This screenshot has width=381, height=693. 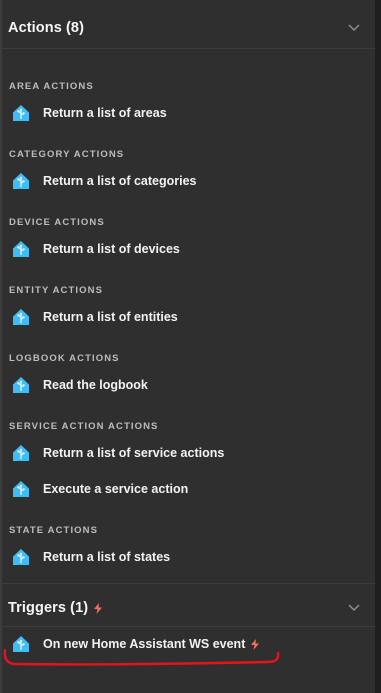 I want to click on action-item-execute-service-action: Execute a service action, so click(x=188, y=489).